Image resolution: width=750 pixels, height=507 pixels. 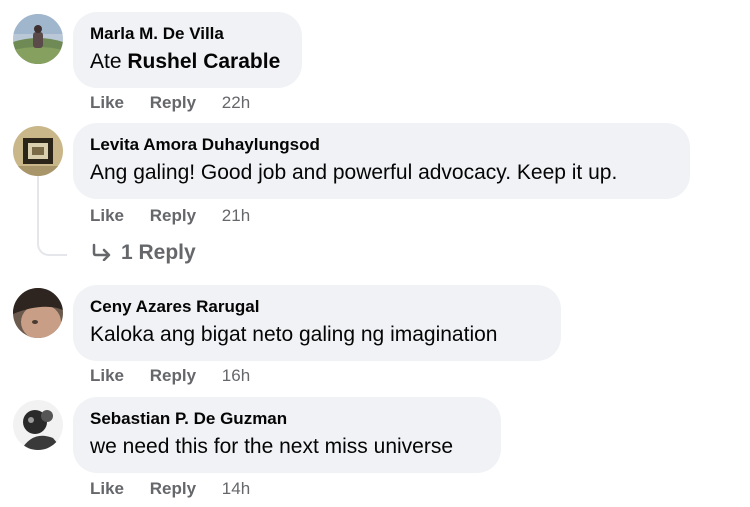 I want to click on comment-bubble: Marla M. De Villa Ate Rushel Carable, so click(x=187, y=50).